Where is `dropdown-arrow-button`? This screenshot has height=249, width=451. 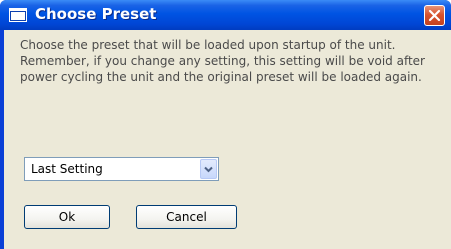 dropdown-arrow-button is located at coordinates (208, 169).